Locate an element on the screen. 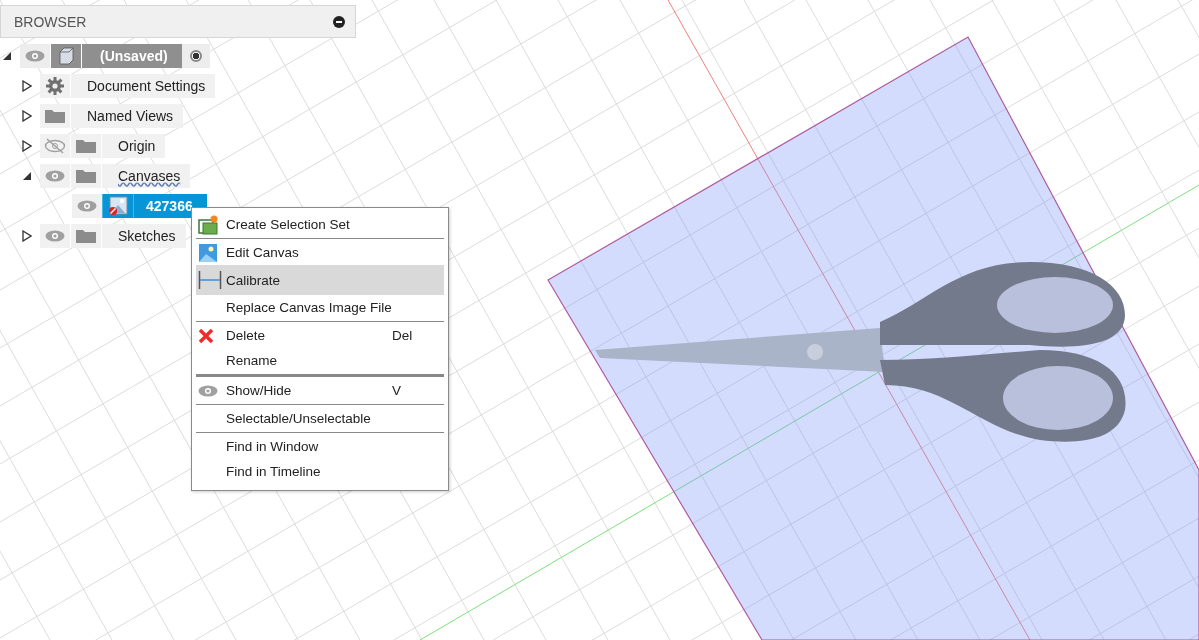  tree-item-label: Canvases is located at coordinates (149, 176).